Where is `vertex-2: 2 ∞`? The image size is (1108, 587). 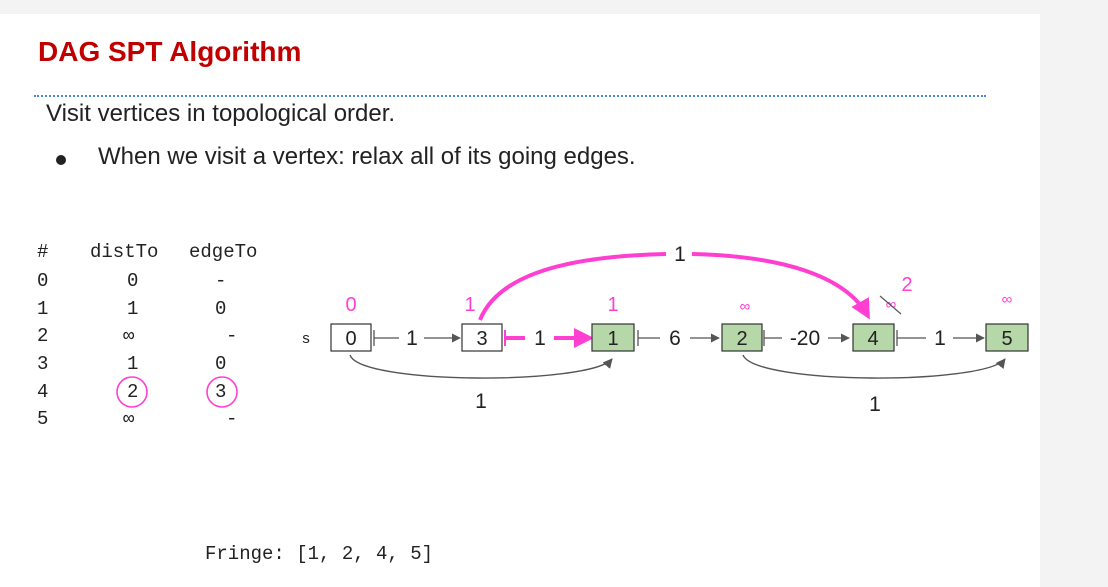 vertex-2: 2 ∞ is located at coordinates (742, 325).